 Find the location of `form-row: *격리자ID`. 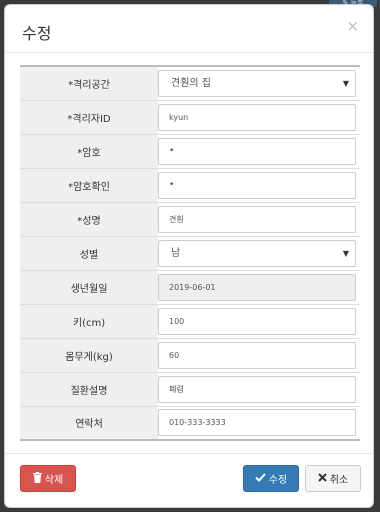

form-row: *격리자ID is located at coordinates (190, 117).